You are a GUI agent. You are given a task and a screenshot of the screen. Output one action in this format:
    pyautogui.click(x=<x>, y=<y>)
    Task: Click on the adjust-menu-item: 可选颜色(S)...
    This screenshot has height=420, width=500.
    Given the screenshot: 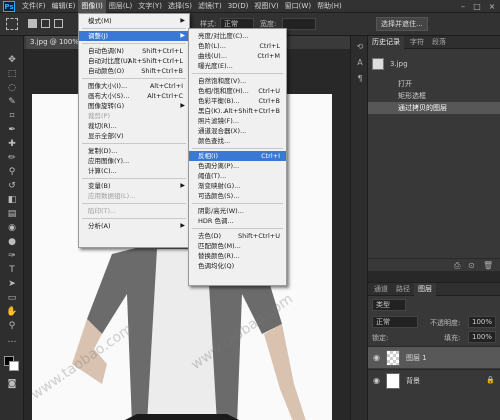 What is the action you would take?
    pyautogui.click(x=237, y=196)
    